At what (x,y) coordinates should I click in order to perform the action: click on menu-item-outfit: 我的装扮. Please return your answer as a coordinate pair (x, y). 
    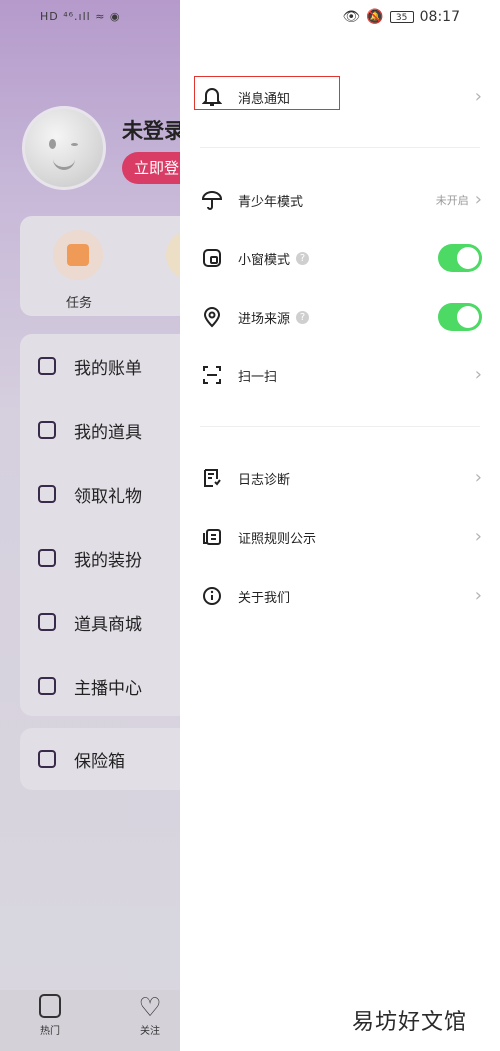
    Looking at the image, I should click on (90, 558).